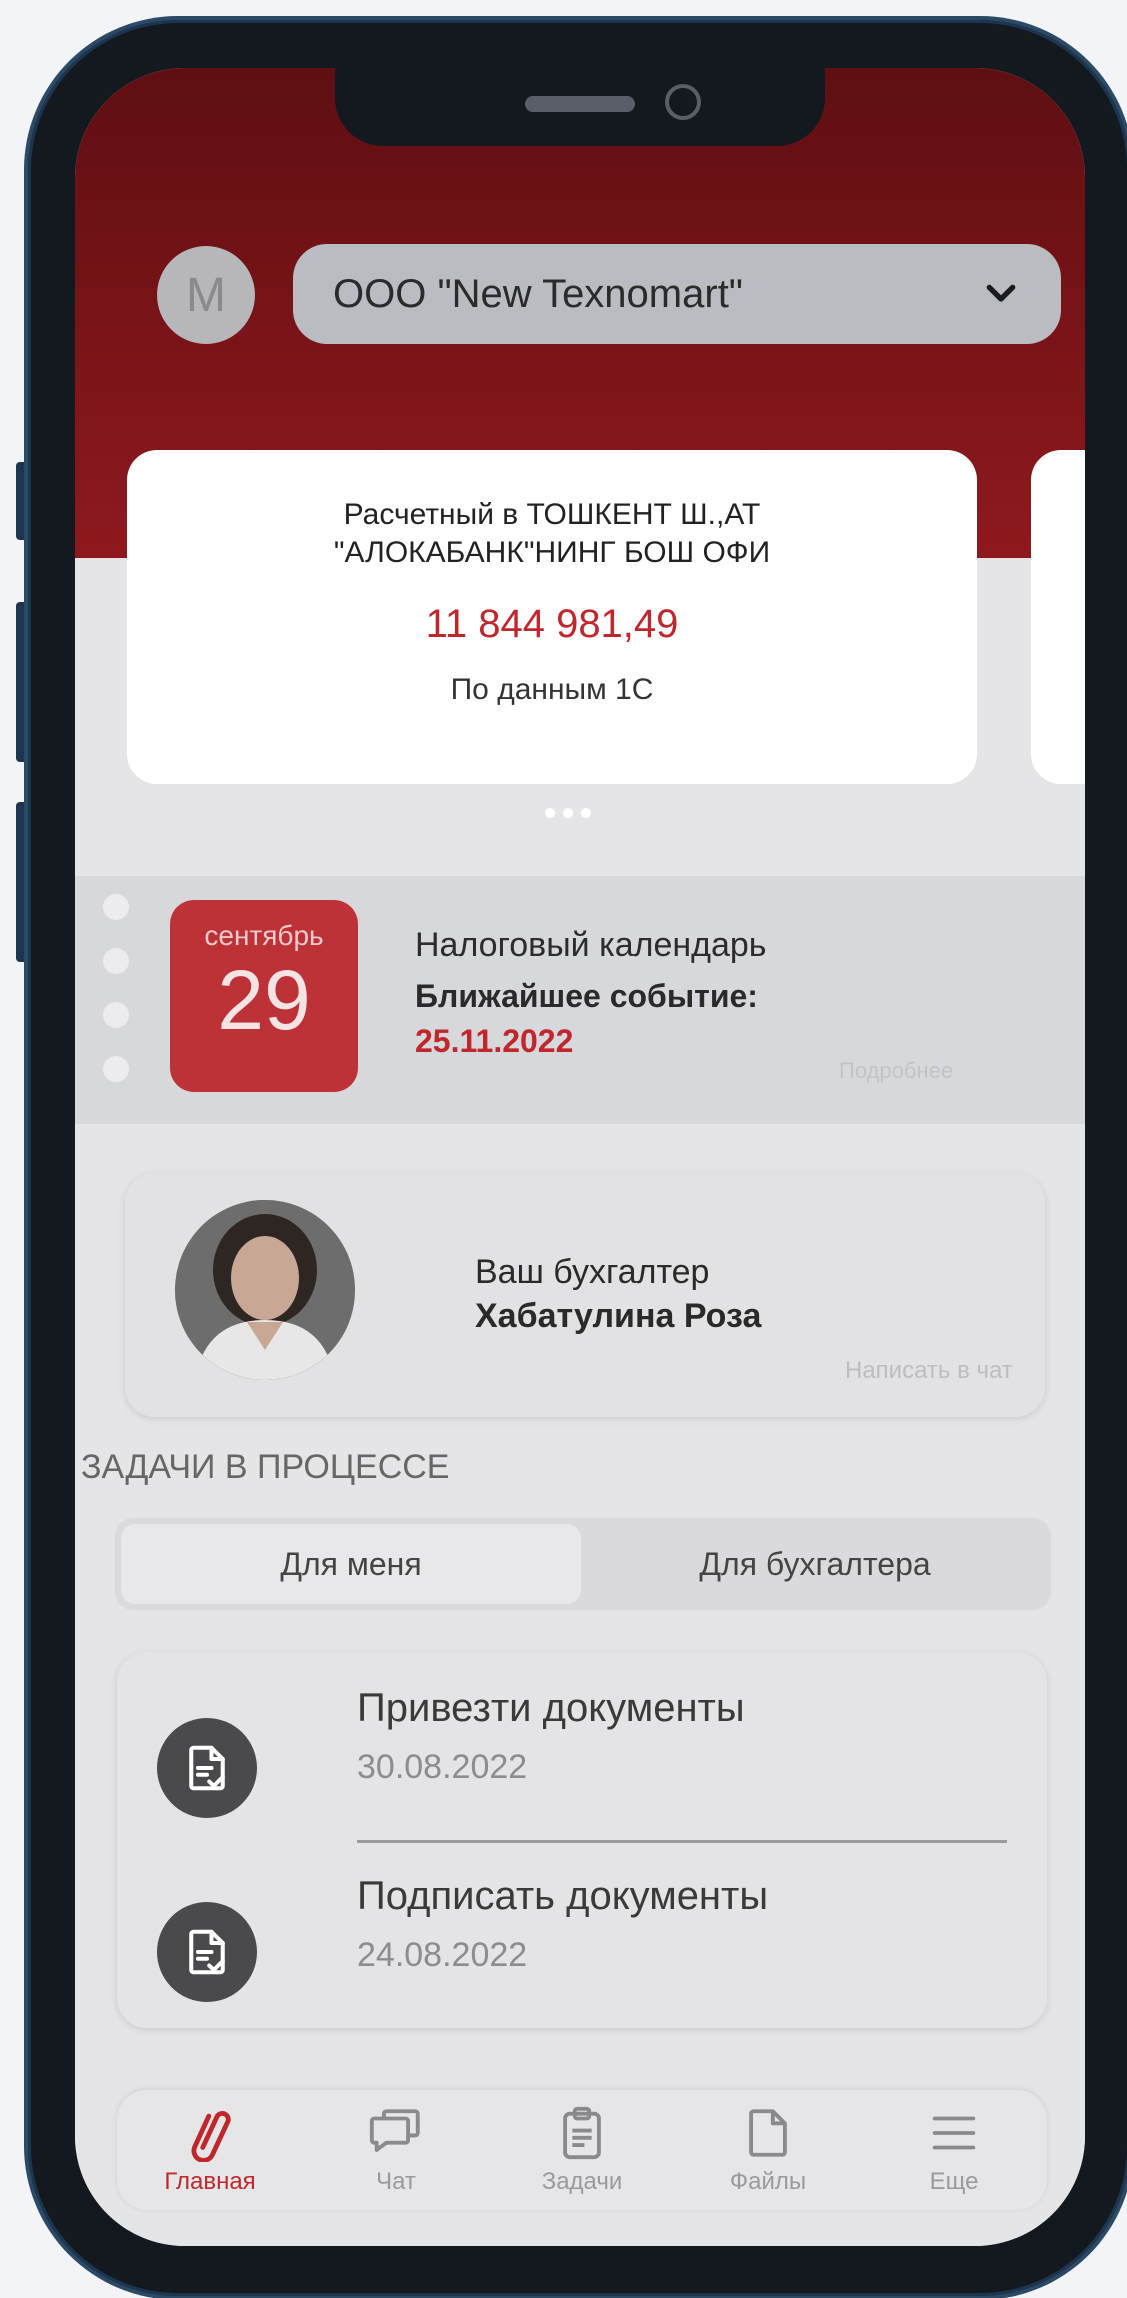 The width and height of the screenshot is (1127, 2298). Describe the element at coordinates (551, 1708) in the screenshot. I see `task-title: Привезти документы` at that location.